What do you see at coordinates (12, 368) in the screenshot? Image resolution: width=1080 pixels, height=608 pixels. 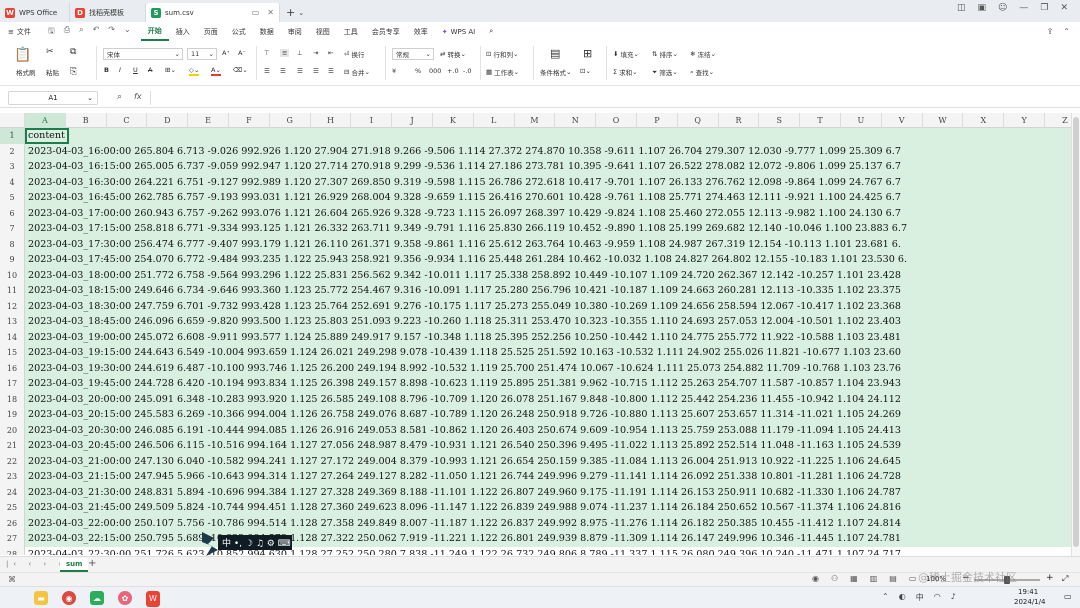 I see `row-header: 16` at bounding box center [12, 368].